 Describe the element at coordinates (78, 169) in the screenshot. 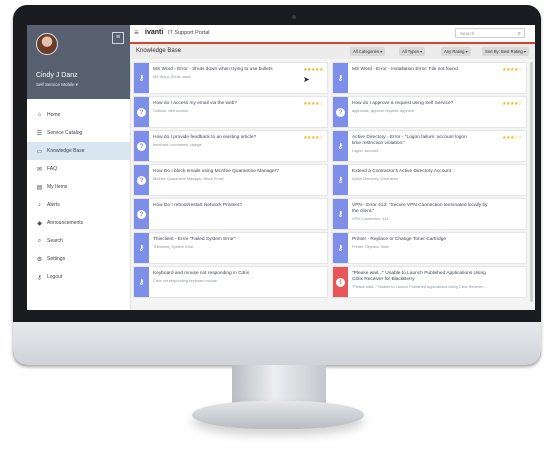

I see `sidebar-item-faq: ✉ FAQ` at that location.